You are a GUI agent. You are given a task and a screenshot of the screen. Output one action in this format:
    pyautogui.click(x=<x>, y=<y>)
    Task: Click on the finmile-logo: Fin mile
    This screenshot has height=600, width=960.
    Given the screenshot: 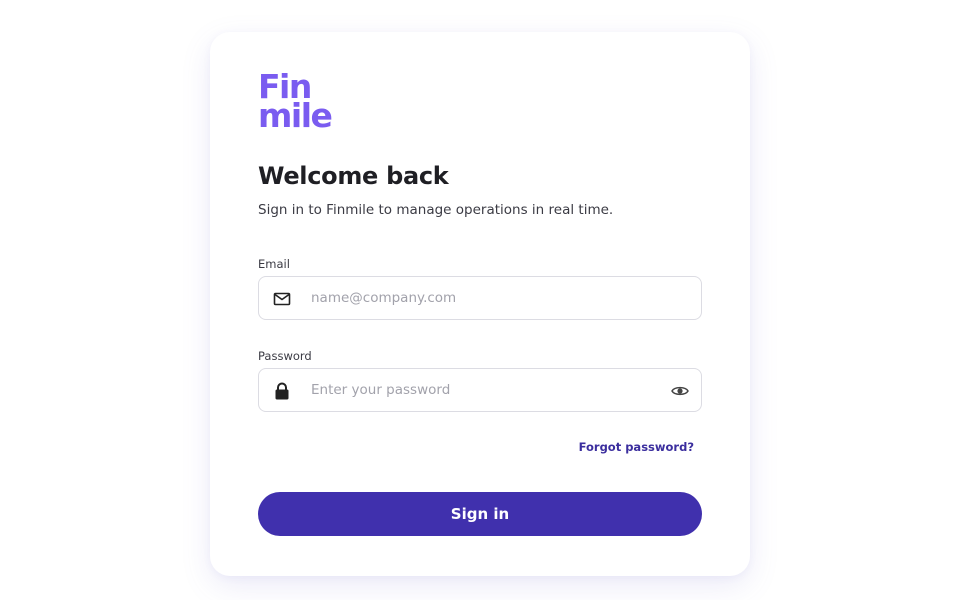 What is the action you would take?
    pyautogui.click(x=295, y=102)
    